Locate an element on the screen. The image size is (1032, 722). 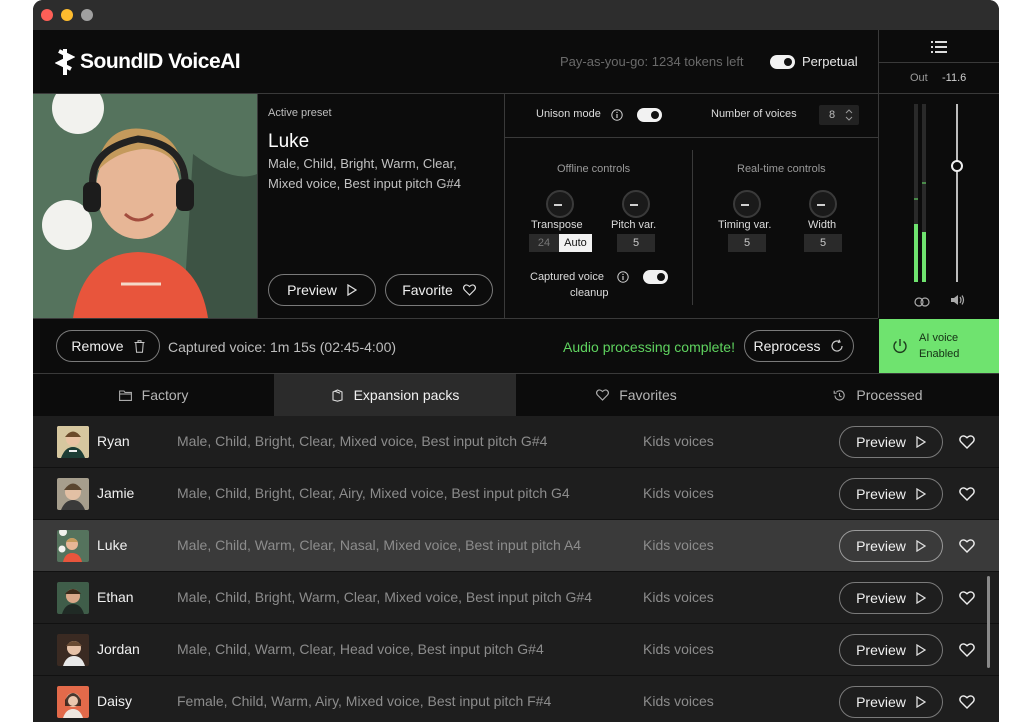
timing-variation-value: 5 is located at coordinates (747, 243).